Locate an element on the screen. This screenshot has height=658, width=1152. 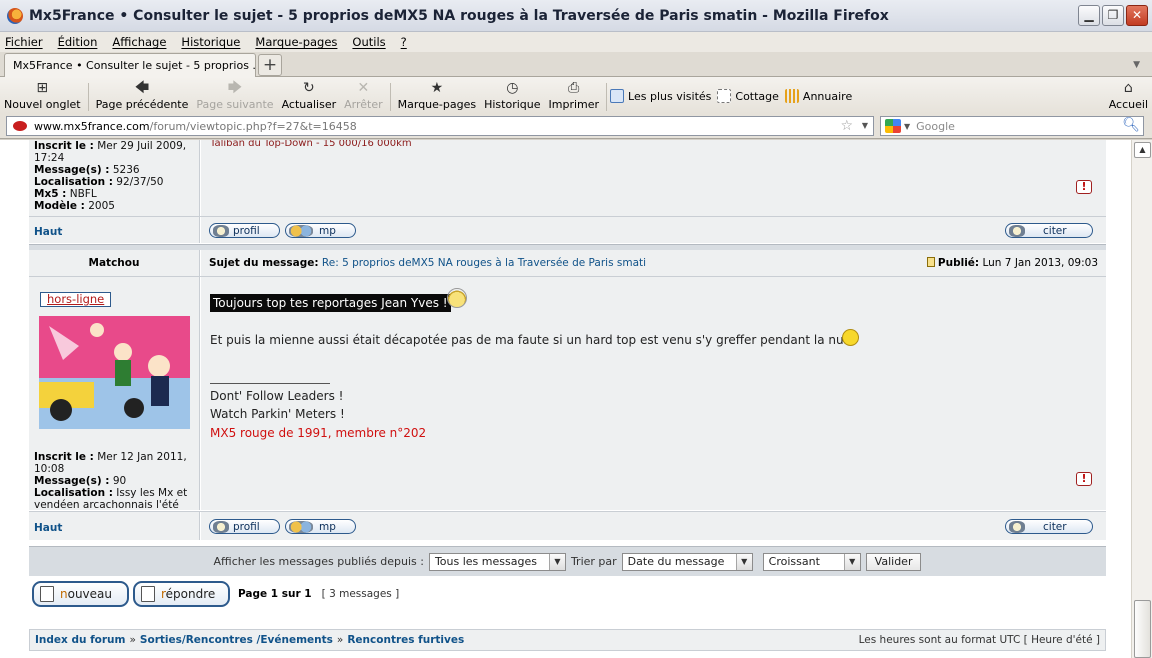
quote-icon is located at coordinates (1017, 526).